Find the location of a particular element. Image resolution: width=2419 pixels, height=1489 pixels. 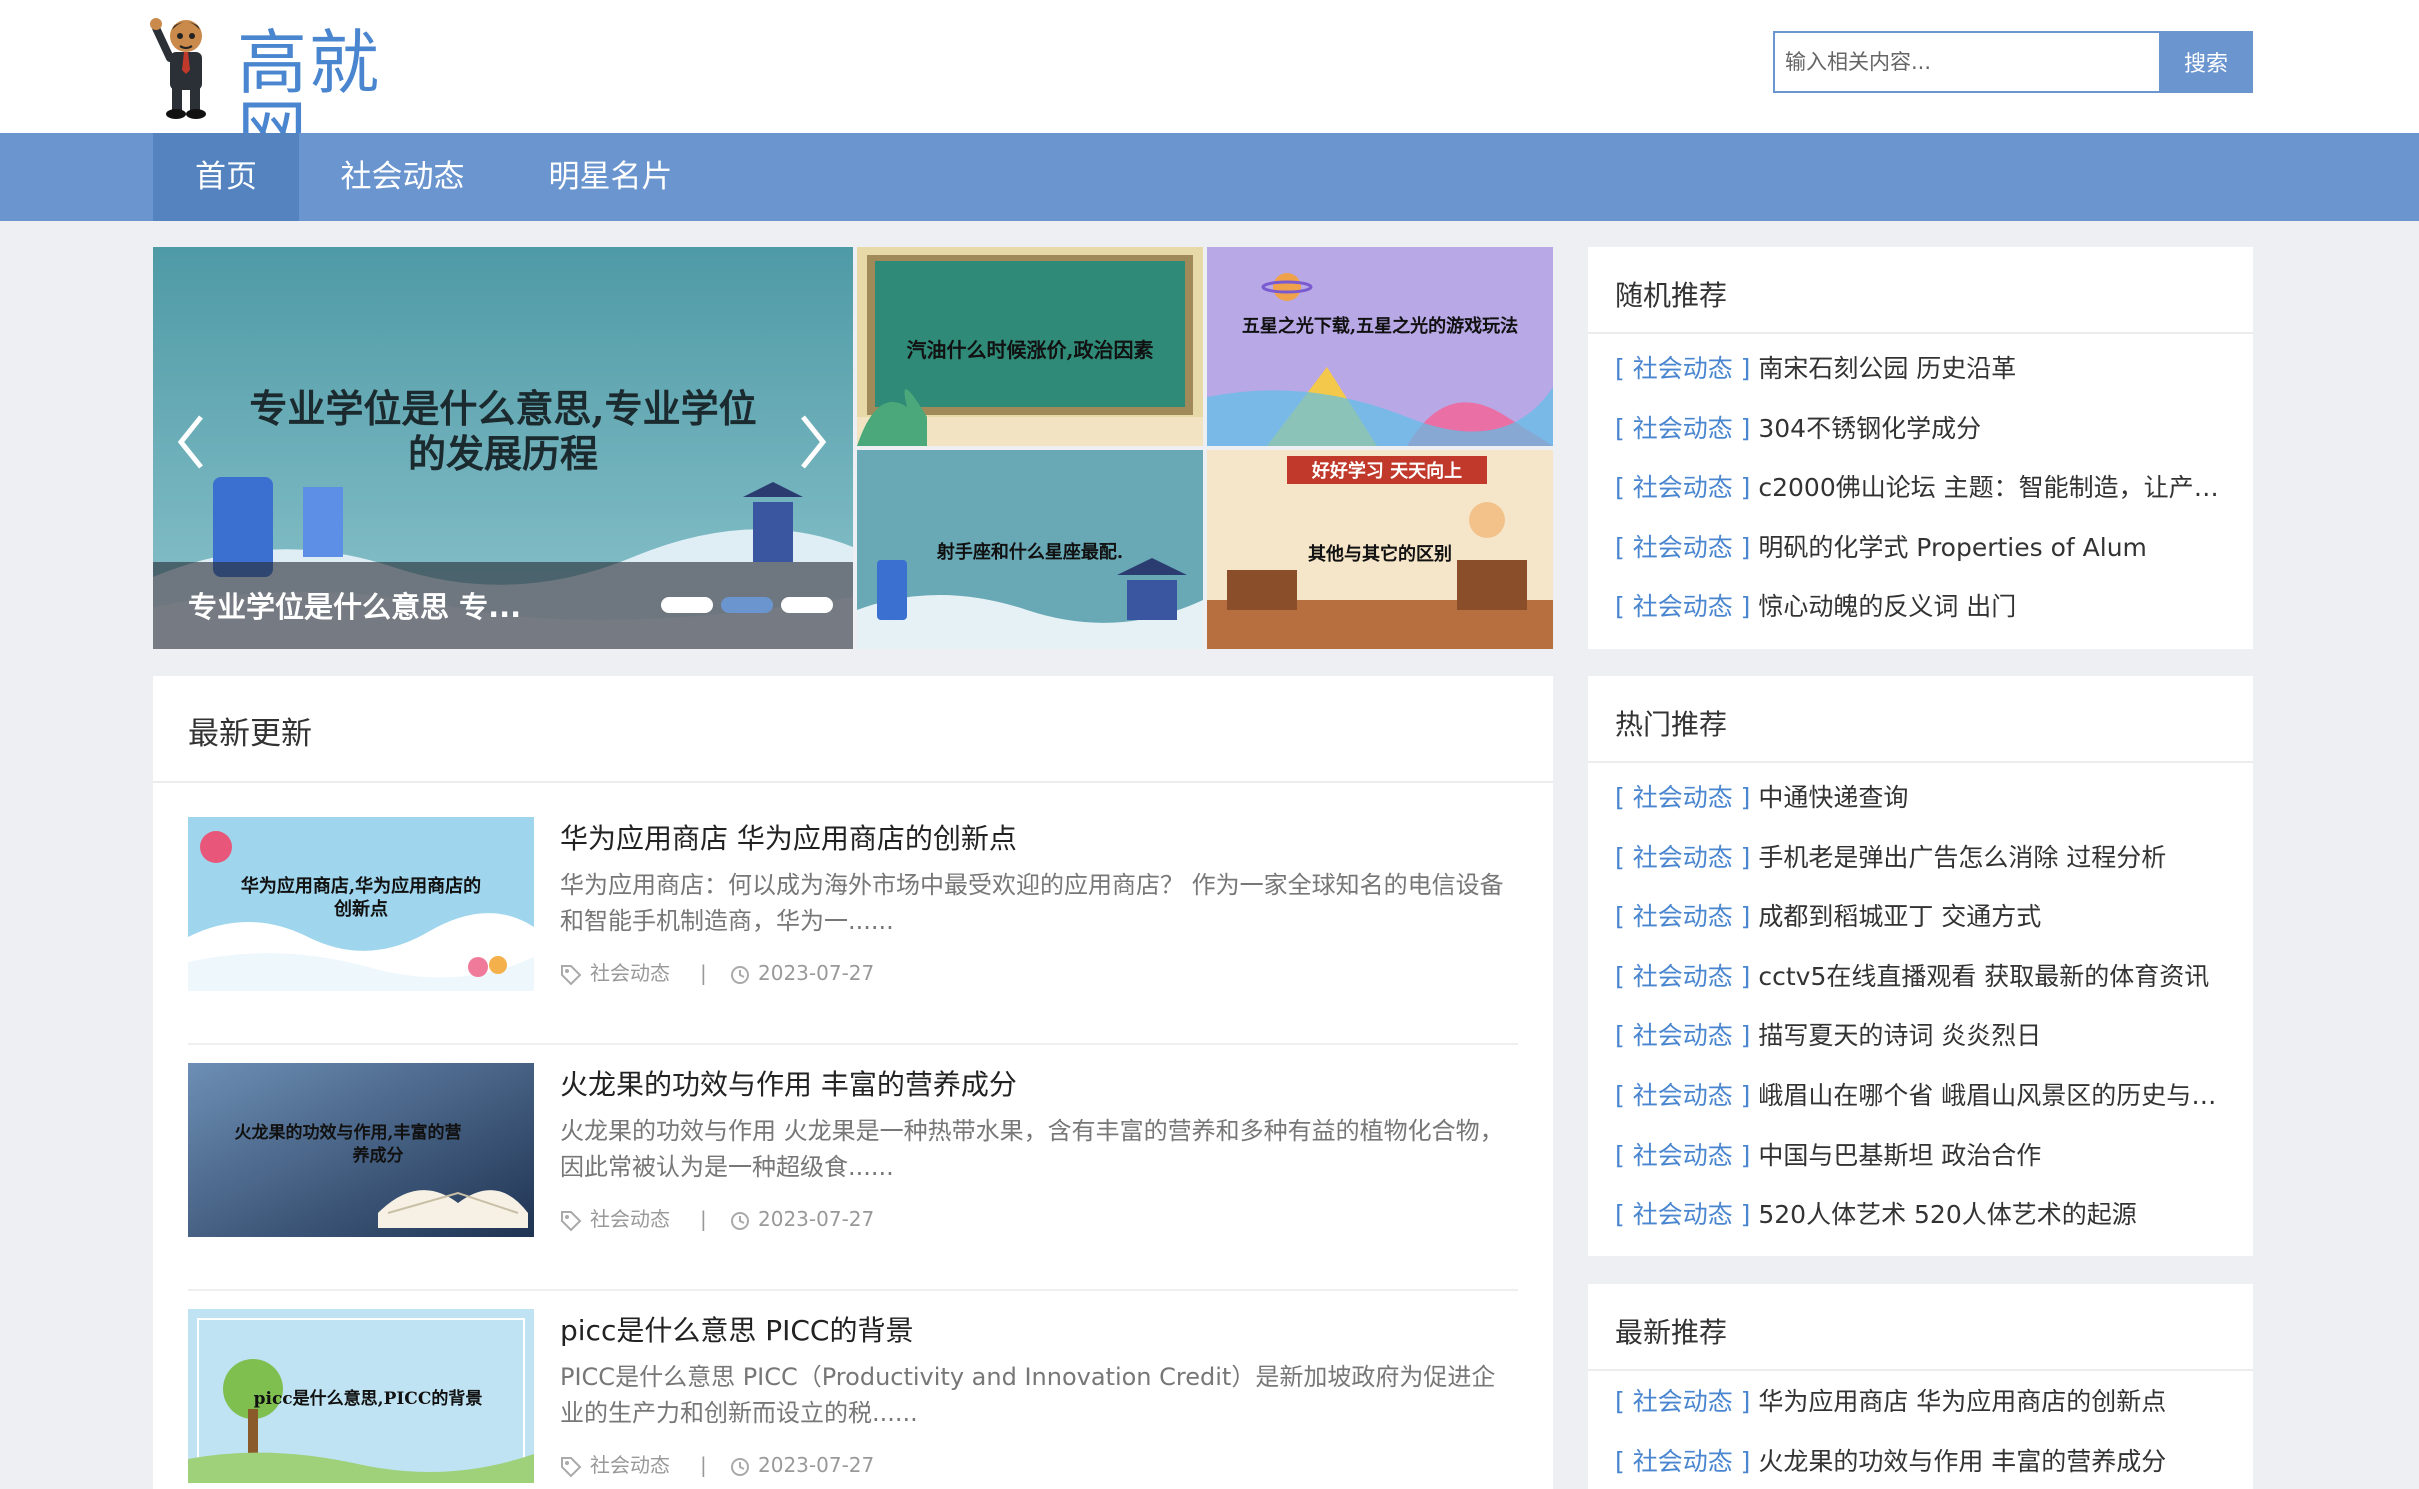

slider-prev-arrow-icon is located at coordinates (191, 442).